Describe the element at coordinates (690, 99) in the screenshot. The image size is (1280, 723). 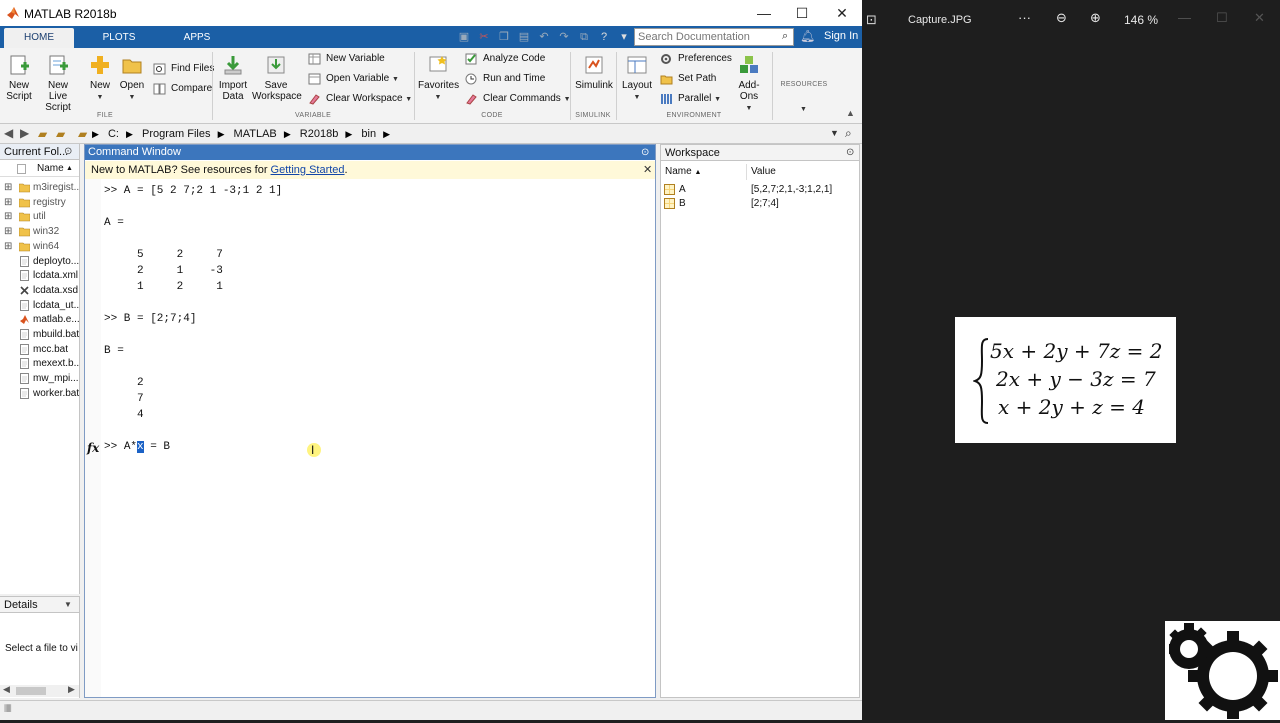
I see `parallel-button: Parallel ▼` at that location.